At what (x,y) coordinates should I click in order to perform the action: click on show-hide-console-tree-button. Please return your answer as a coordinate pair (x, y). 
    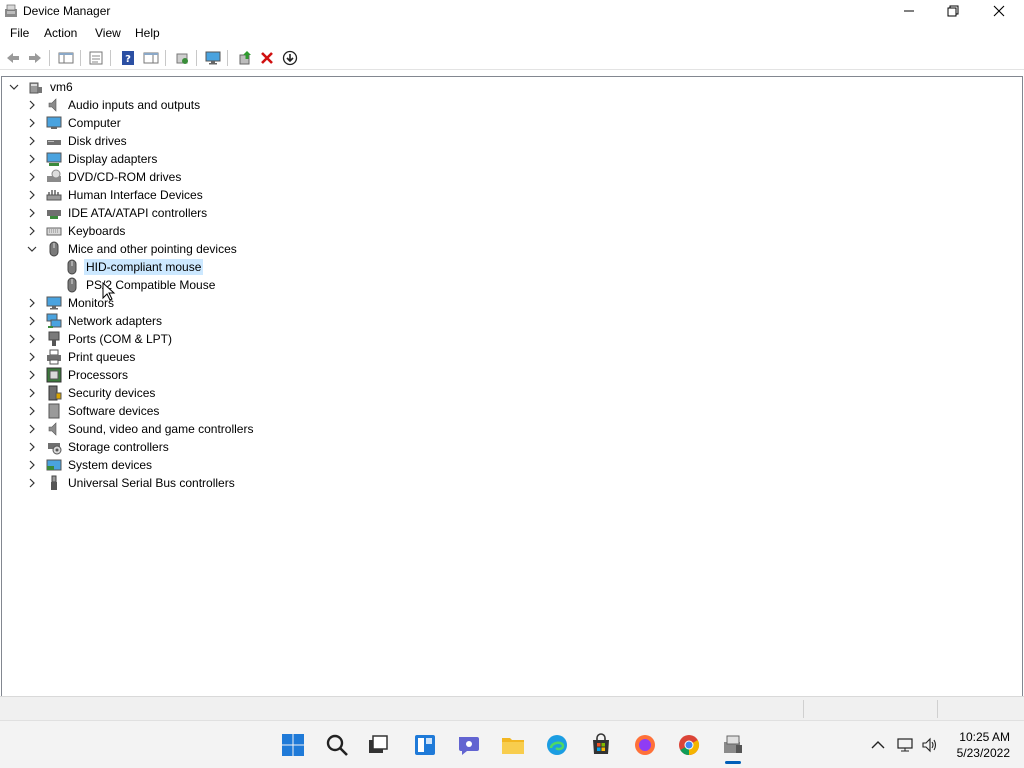
    Looking at the image, I should click on (66, 58).